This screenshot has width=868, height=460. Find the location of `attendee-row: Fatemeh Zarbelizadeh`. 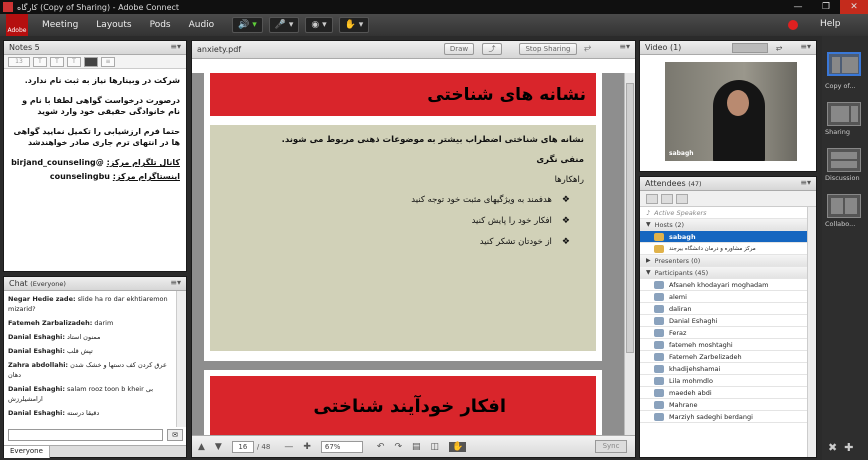

attendee-row: Fatemeh Zarbelizadeh is located at coordinates (728, 357).